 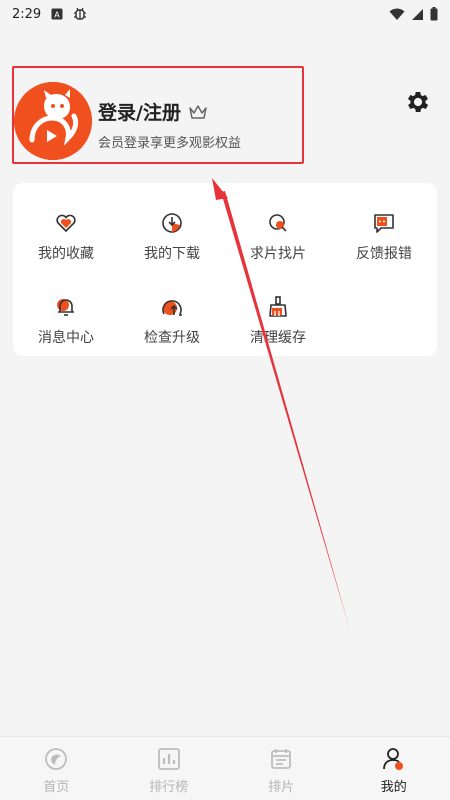 I want to click on login-register-panel: 登录/注册 会员登录享更多观影权益, so click(x=158, y=115).